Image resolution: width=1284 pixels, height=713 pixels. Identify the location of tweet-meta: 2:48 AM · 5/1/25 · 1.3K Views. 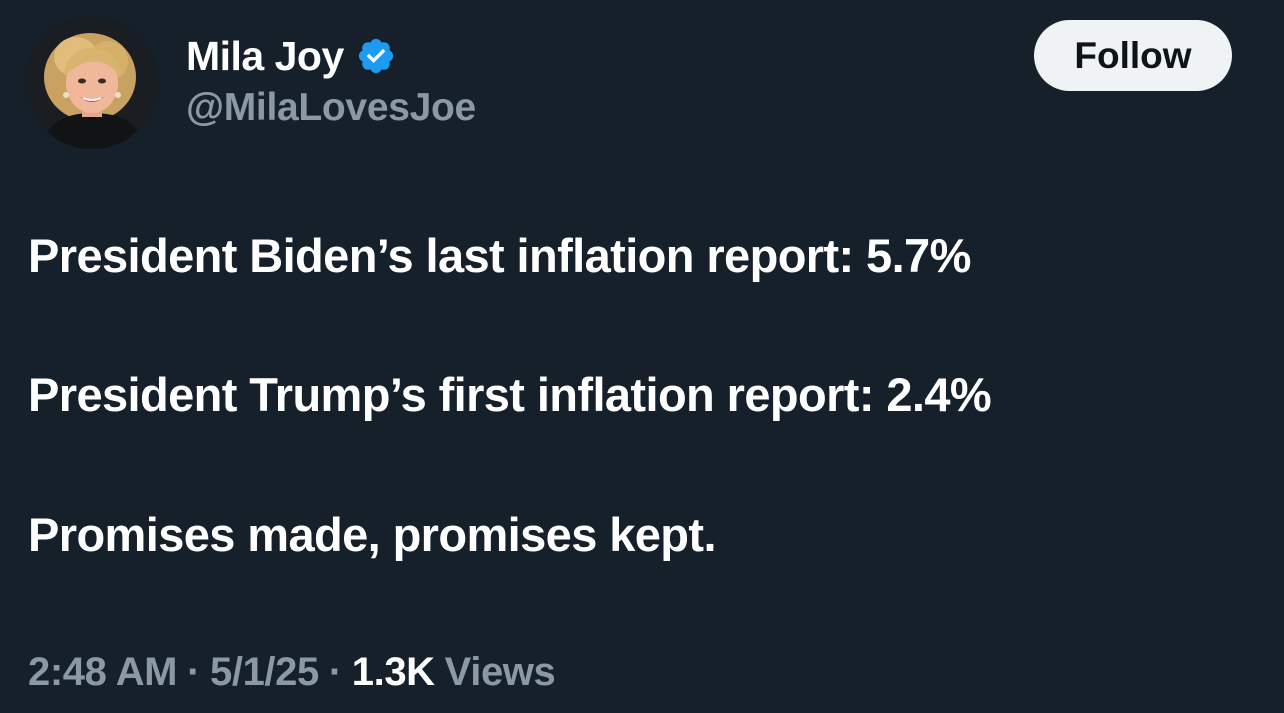
(292, 672).